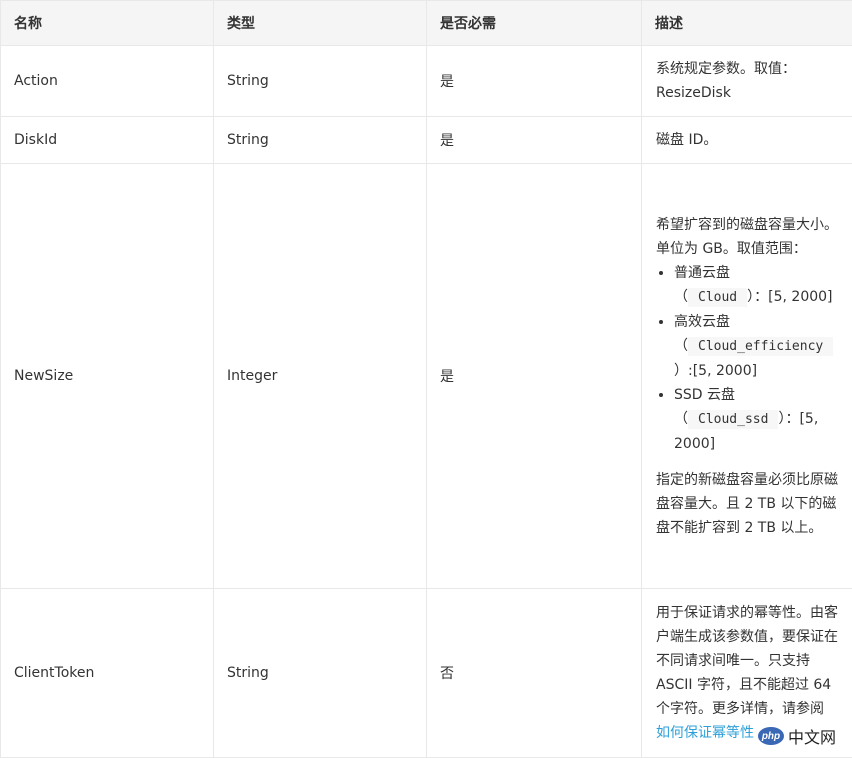  Describe the element at coordinates (771, 736) in the screenshot. I see `php-logo-icon: php` at that location.